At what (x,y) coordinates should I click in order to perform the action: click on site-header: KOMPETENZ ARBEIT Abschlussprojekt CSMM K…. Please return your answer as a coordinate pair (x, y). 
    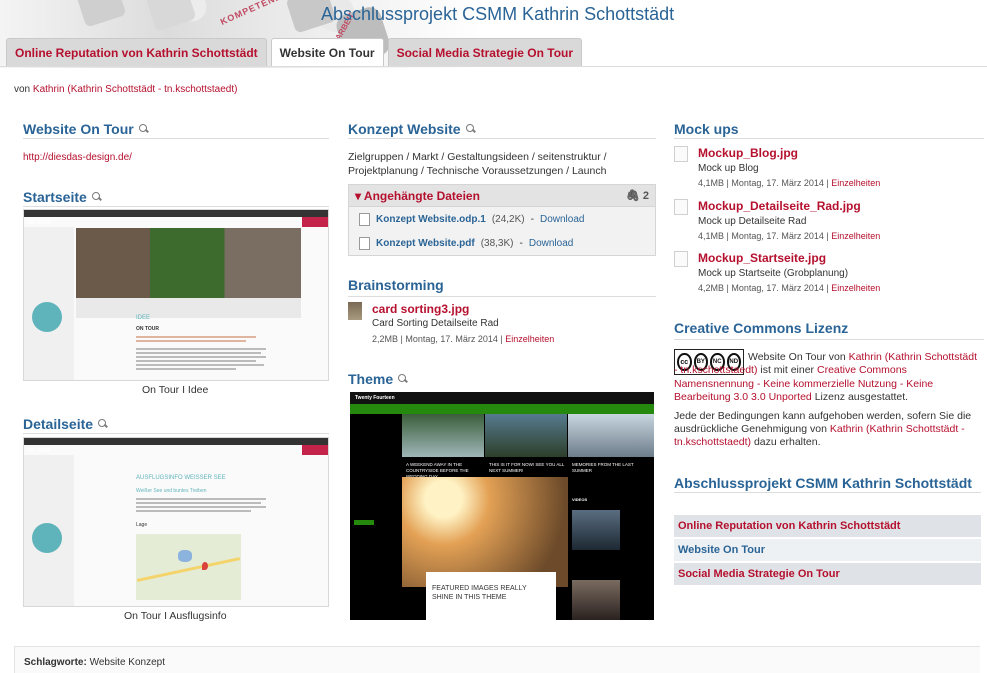
    Looking at the image, I should click on (493, 34).